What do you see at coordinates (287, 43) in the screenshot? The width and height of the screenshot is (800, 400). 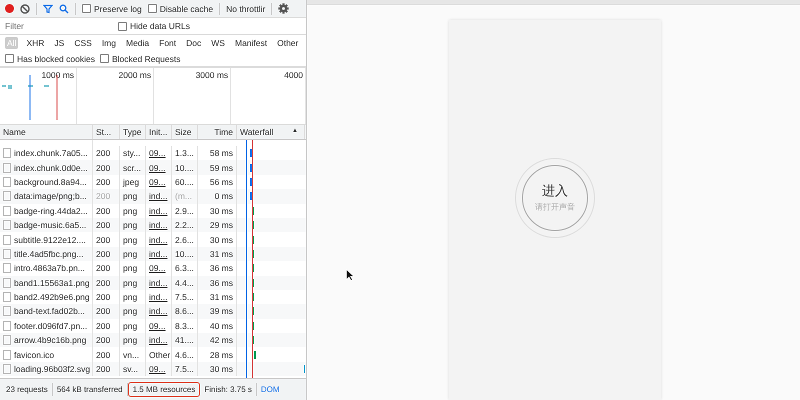 I see `type-filter: Other` at bounding box center [287, 43].